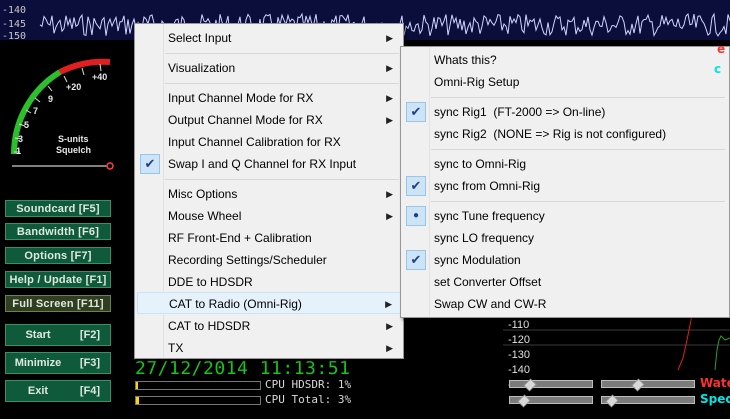  What do you see at coordinates (721, 49) in the screenshot?
I see `right-edge-red-label: e` at bounding box center [721, 49].